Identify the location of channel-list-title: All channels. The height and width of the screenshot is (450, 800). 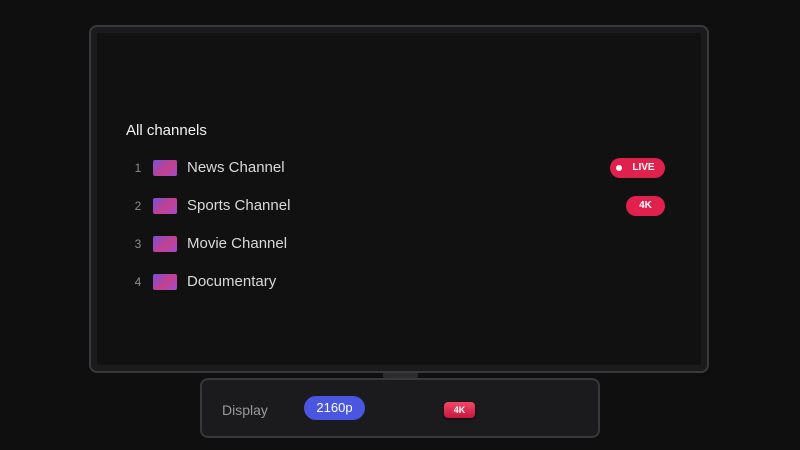
(166, 130).